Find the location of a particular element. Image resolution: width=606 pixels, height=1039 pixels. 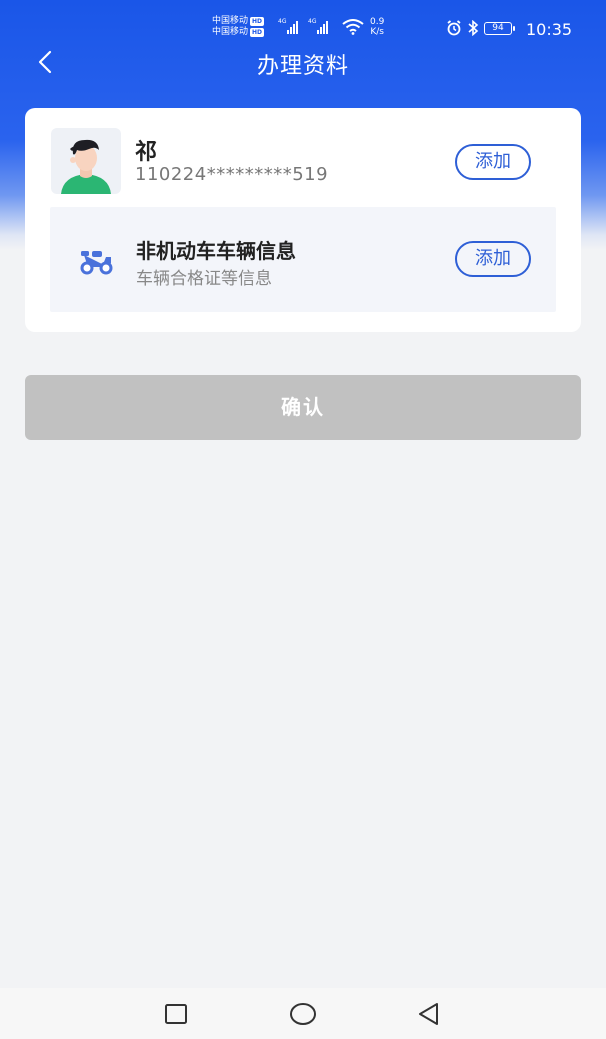

bluetooth-icon is located at coordinates (473, 28).